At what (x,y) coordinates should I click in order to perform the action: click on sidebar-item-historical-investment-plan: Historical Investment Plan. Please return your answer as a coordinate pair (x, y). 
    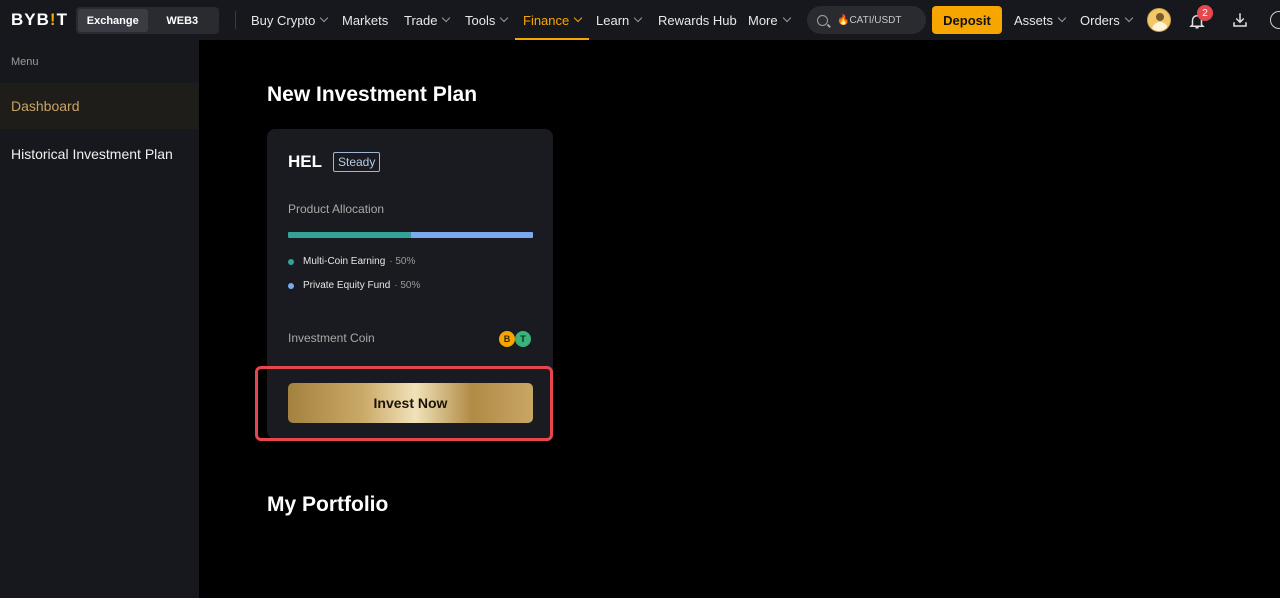
    Looking at the image, I should click on (99, 154).